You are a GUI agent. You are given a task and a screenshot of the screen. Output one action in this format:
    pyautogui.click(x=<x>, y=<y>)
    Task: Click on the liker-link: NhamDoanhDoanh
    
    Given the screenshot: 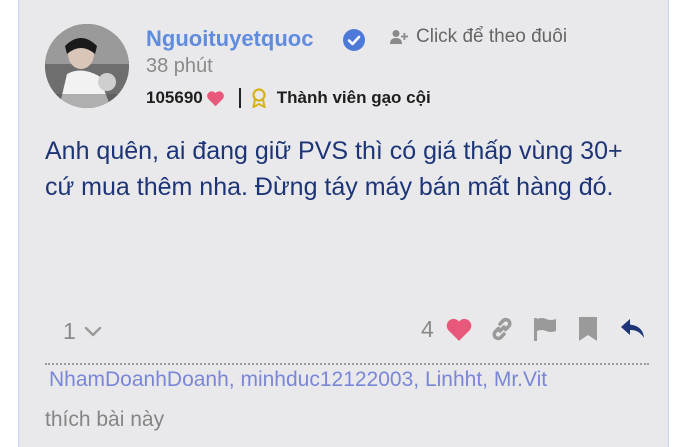 What is the action you would take?
    pyautogui.click(x=139, y=379)
    